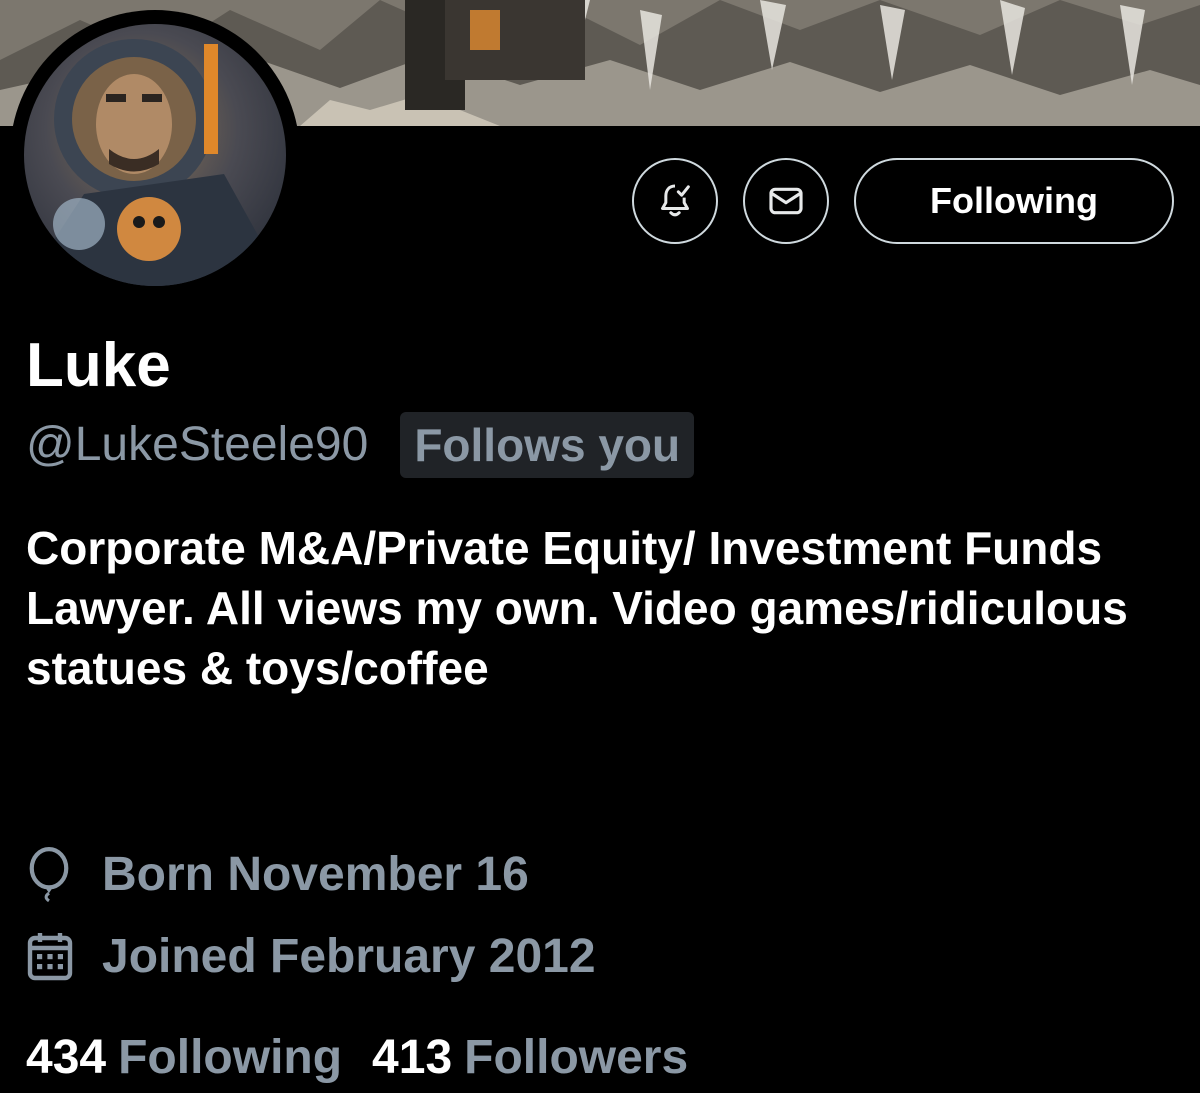  Describe the element at coordinates (315, 874) in the screenshot. I see `birthday-text: Born November 16` at that location.